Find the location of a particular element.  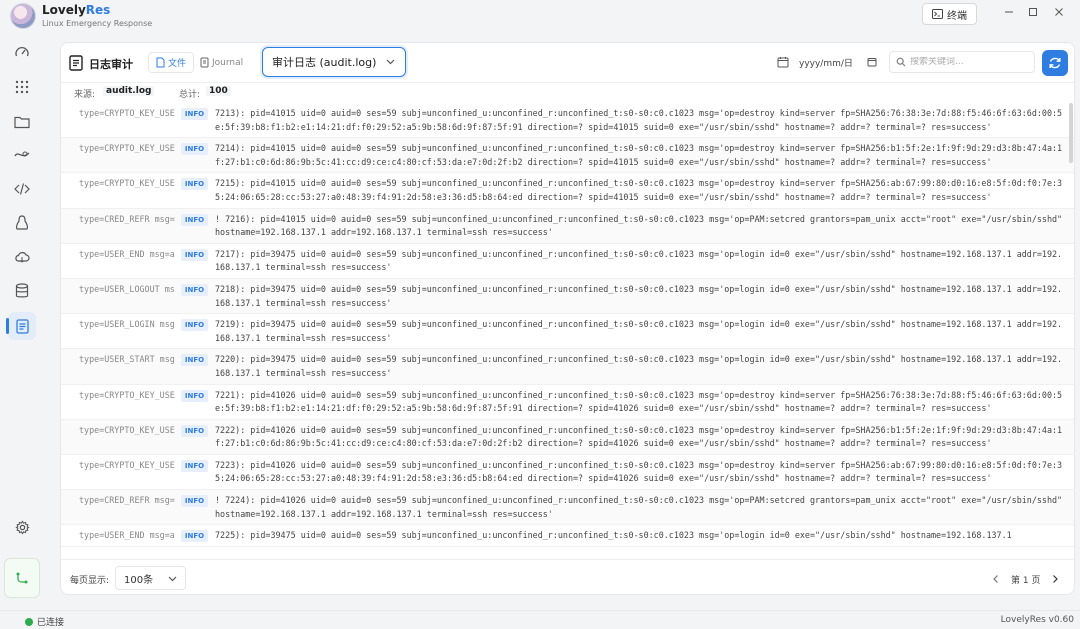

maximize-icon is located at coordinates (1033, 12).